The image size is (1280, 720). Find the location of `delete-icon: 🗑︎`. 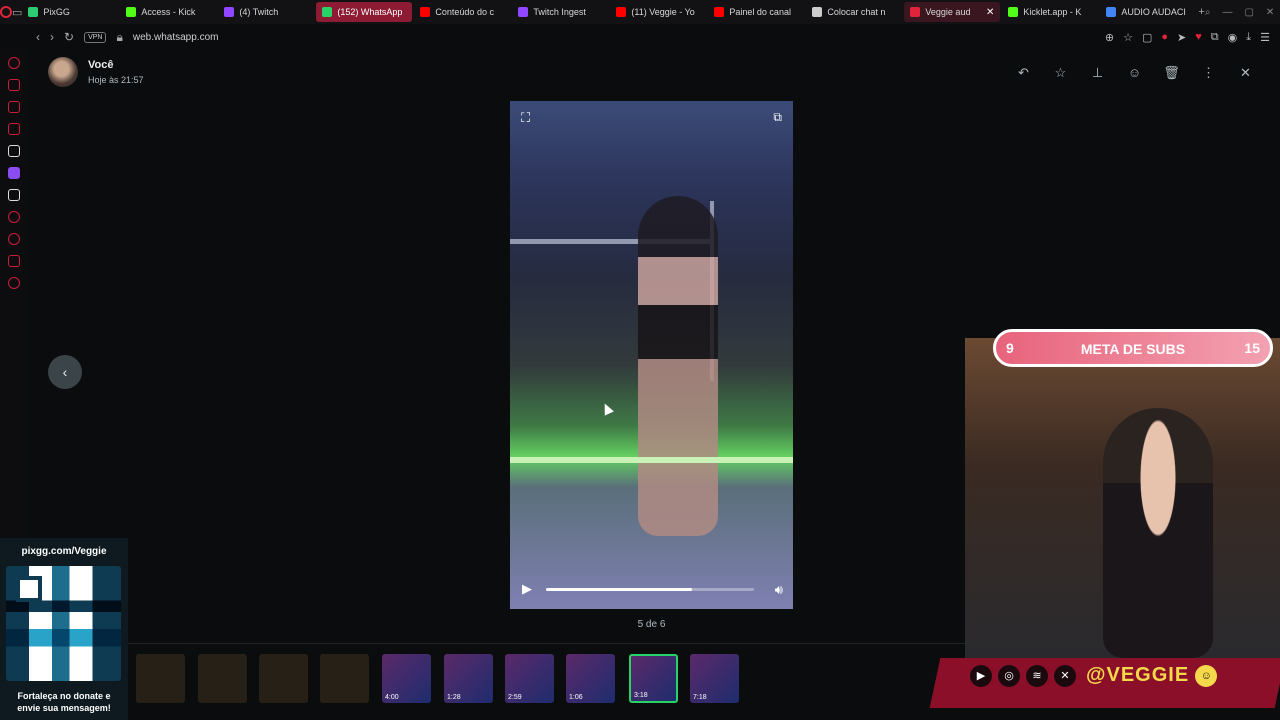

delete-icon: 🗑︎ is located at coordinates (1171, 72).